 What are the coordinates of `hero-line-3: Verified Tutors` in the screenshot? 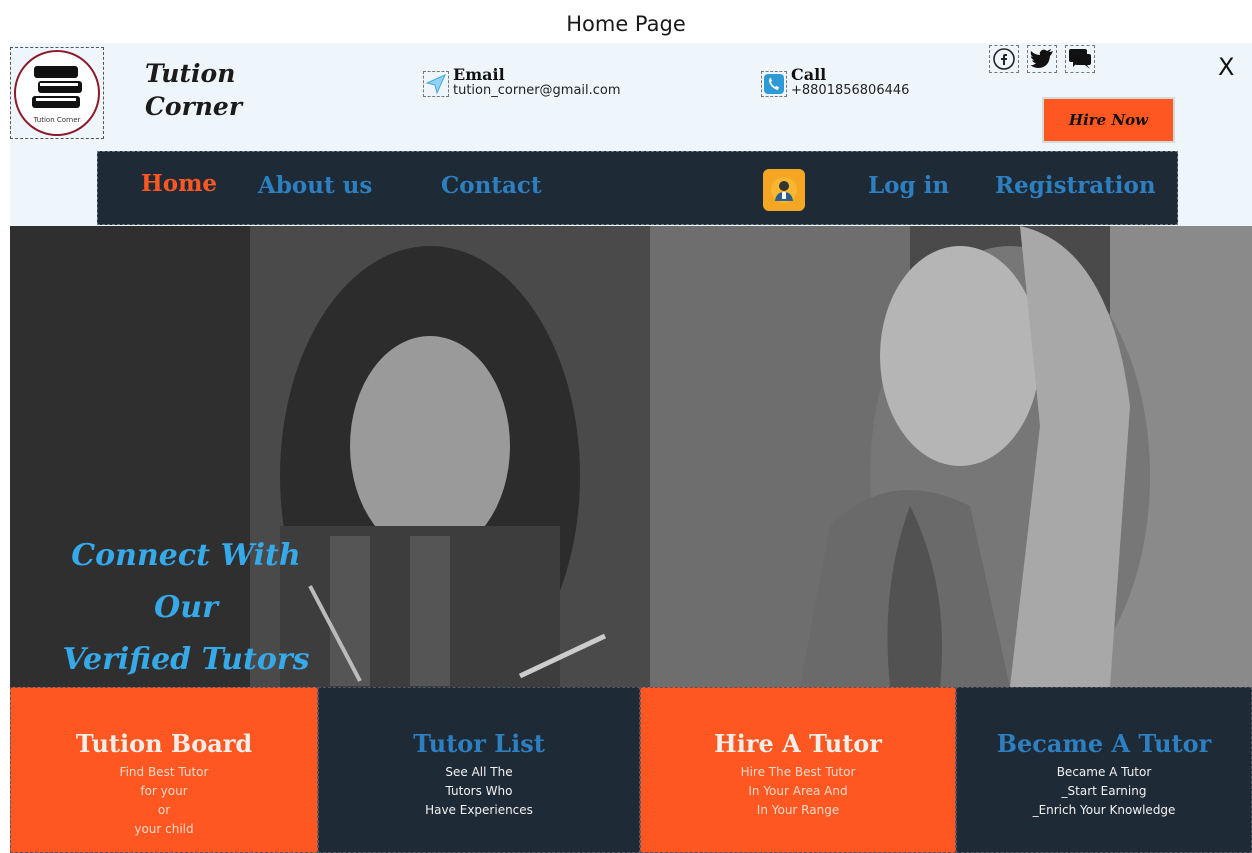 It's located at (186, 659).